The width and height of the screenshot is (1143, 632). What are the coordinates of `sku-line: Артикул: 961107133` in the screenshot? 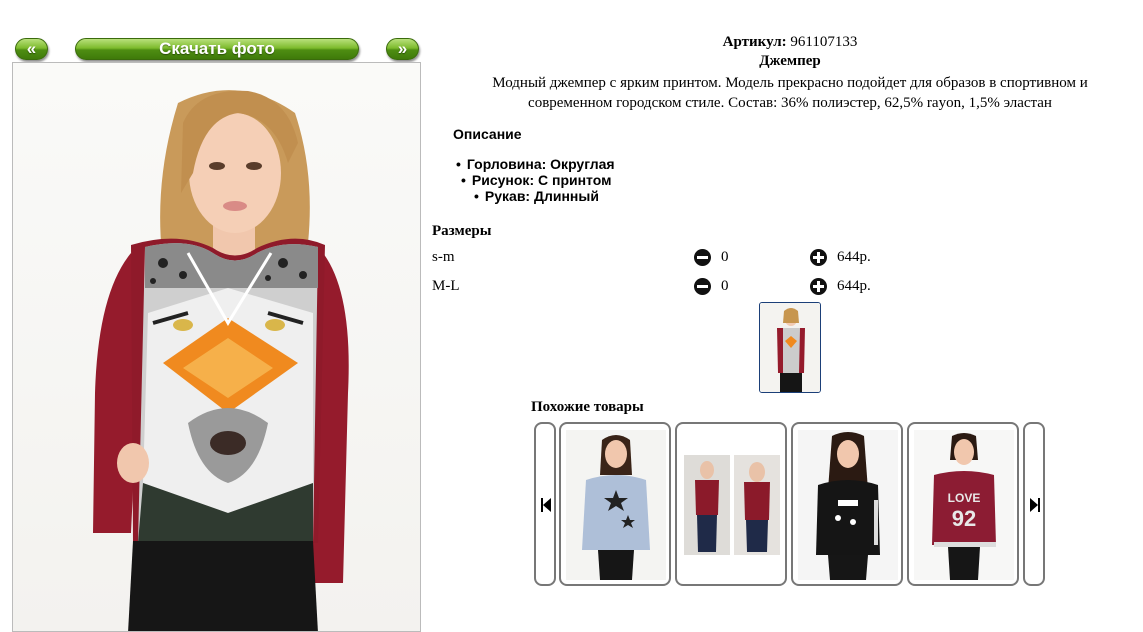 It's located at (790, 42).